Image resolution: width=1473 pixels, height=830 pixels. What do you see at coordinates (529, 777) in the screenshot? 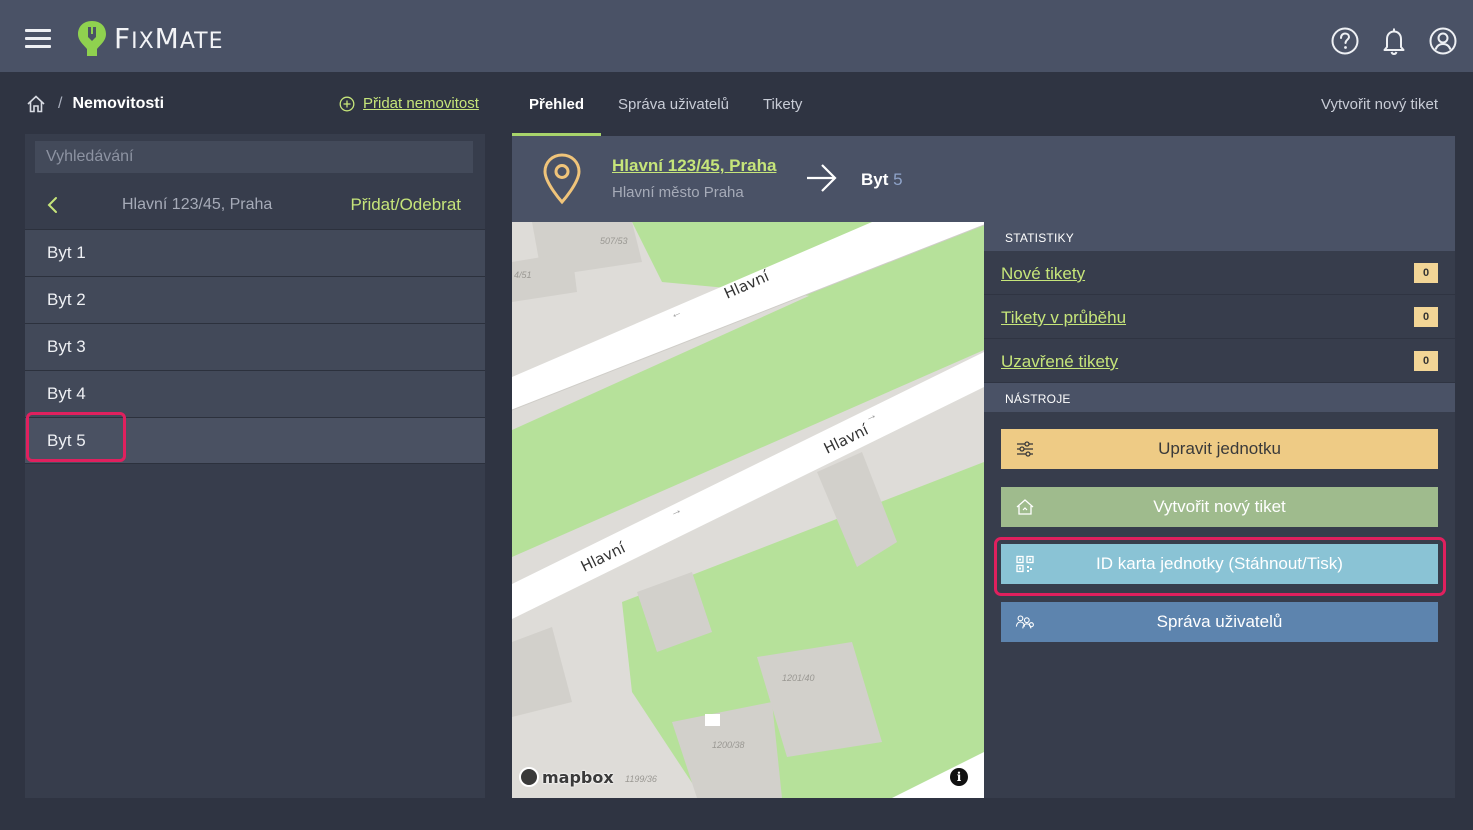
I see `mapbox-icon` at bounding box center [529, 777].